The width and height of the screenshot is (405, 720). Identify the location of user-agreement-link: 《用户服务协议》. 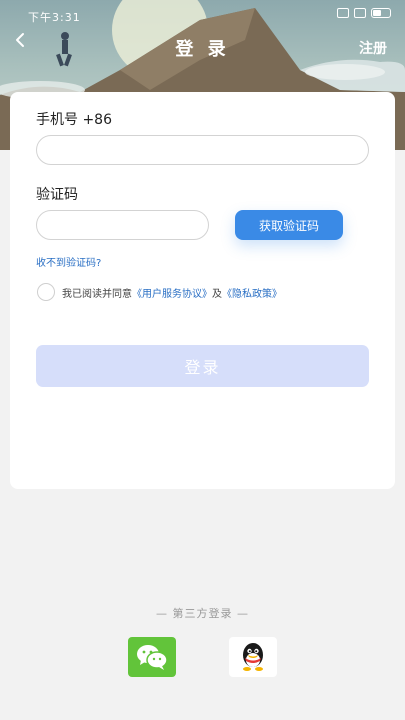
(172, 294).